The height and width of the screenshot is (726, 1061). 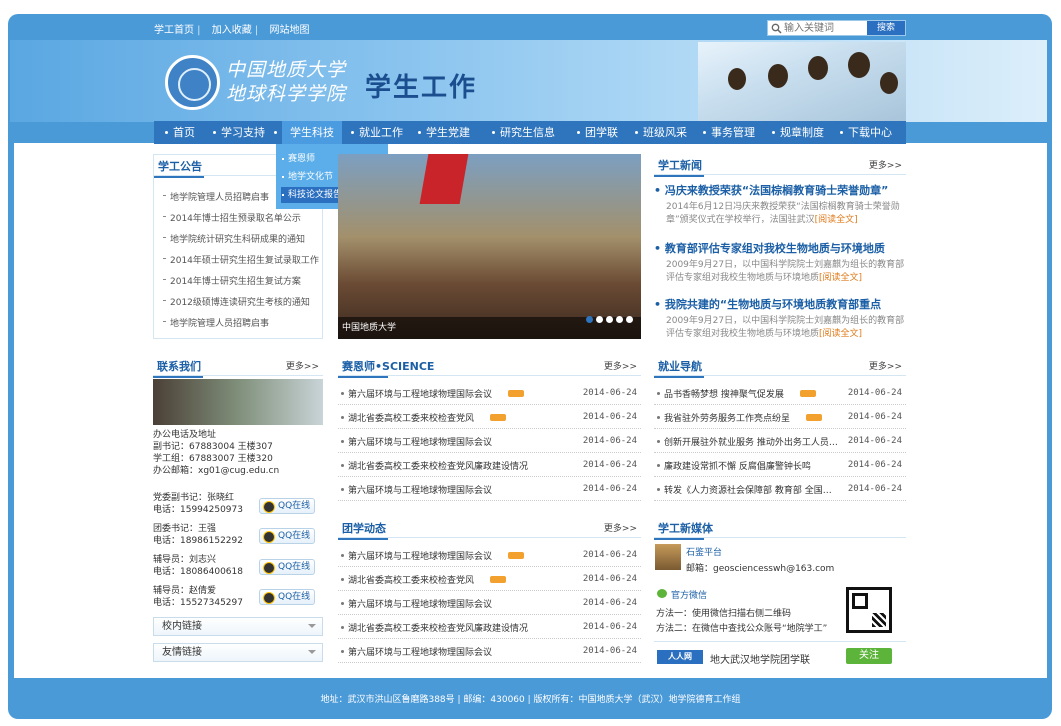 What do you see at coordinates (198, 597) in the screenshot?
I see `person-entry: 辅导员：赵倩爱 电话：15527345297` at bounding box center [198, 597].